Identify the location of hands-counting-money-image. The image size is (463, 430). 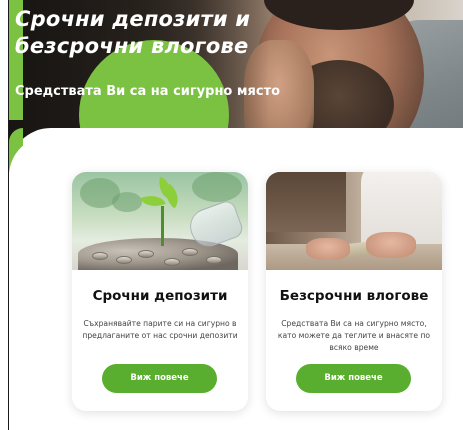
(354, 221).